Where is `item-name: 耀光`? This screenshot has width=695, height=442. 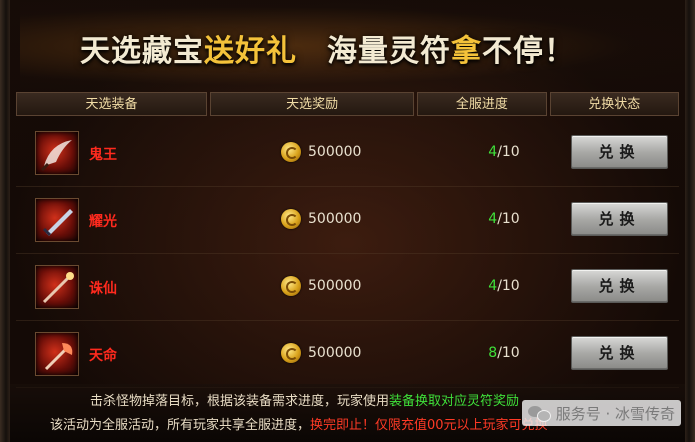 item-name: 耀光 is located at coordinates (103, 222).